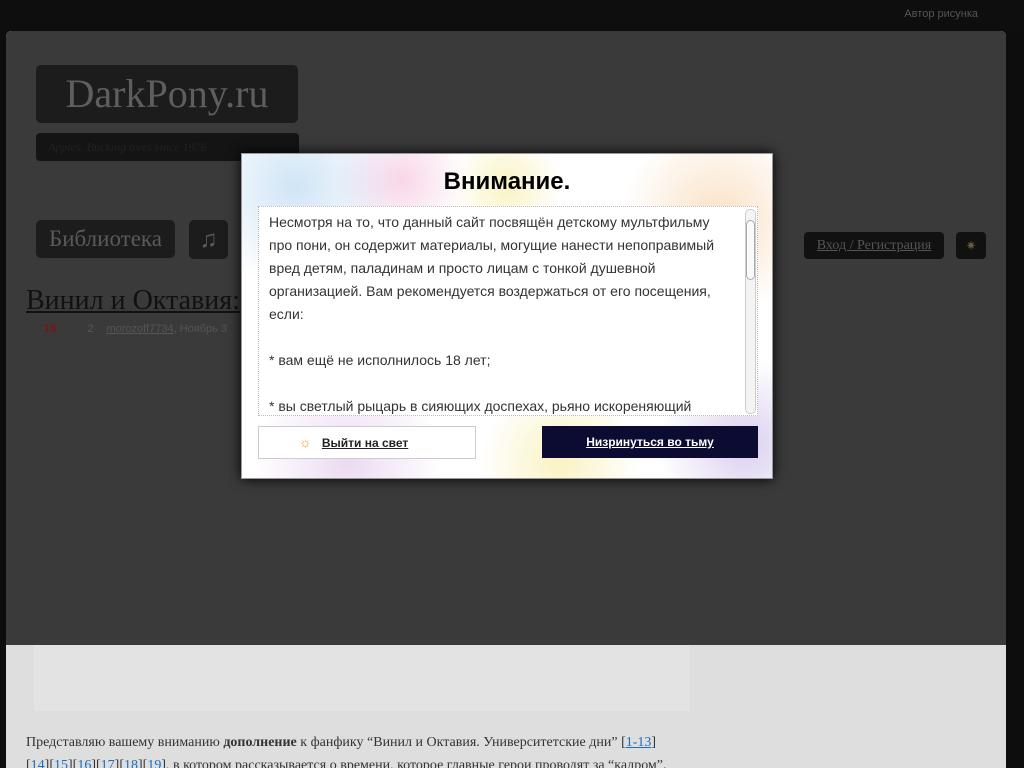 This screenshot has height=768, width=1024. What do you see at coordinates (154, 763) in the screenshot?
I see `chapter-link: 19` at bounding box center [154, 763].